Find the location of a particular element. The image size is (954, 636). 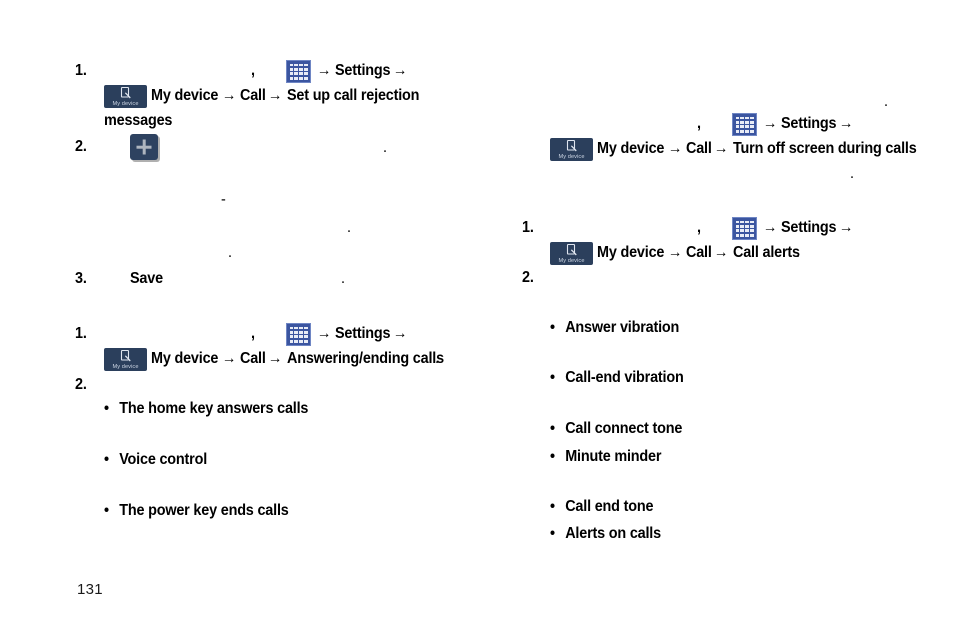

list-item-label: Call end tone is located at coordinates (609, 506).